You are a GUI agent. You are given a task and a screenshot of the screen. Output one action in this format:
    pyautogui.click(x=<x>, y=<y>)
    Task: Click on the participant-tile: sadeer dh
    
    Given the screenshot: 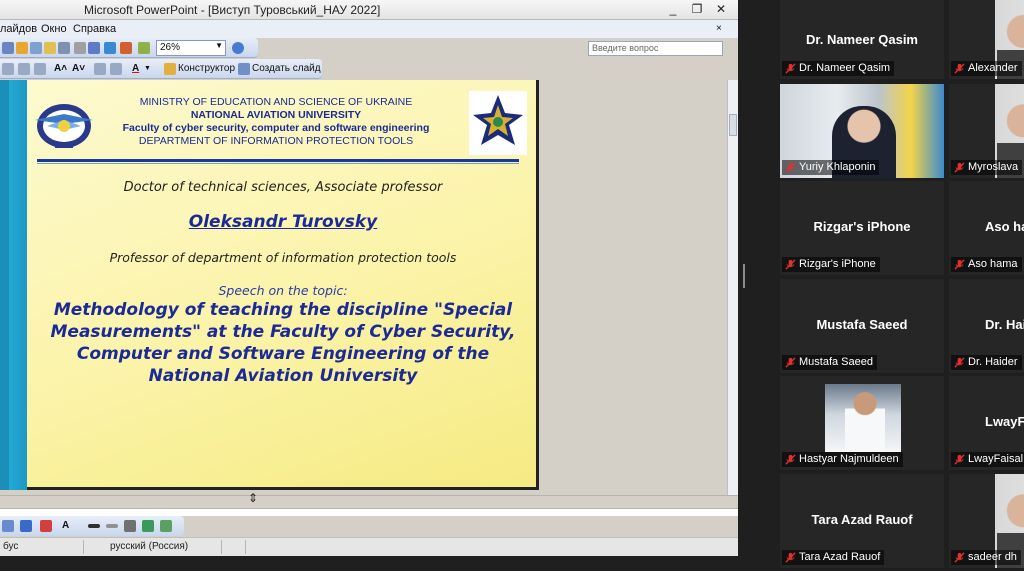 What is the action you would take?
    pyautogui.click(x=986, y=521)
    